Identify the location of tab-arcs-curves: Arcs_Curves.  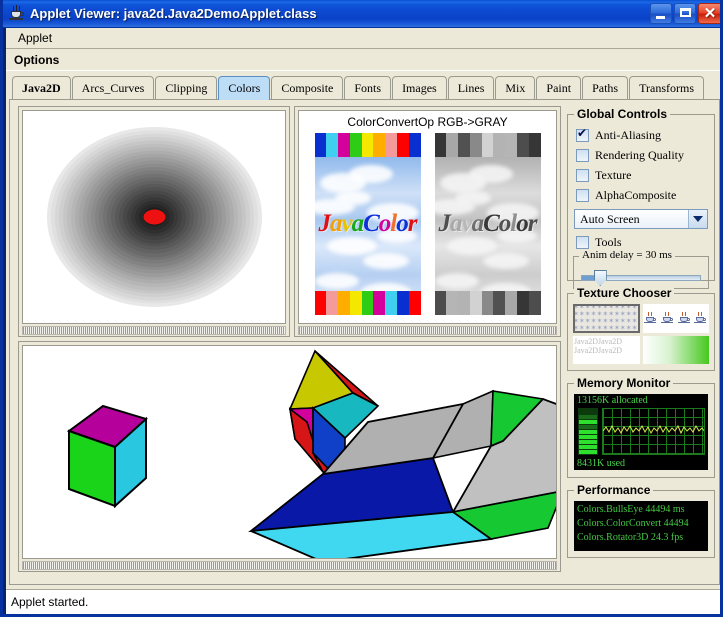
(113, 88).